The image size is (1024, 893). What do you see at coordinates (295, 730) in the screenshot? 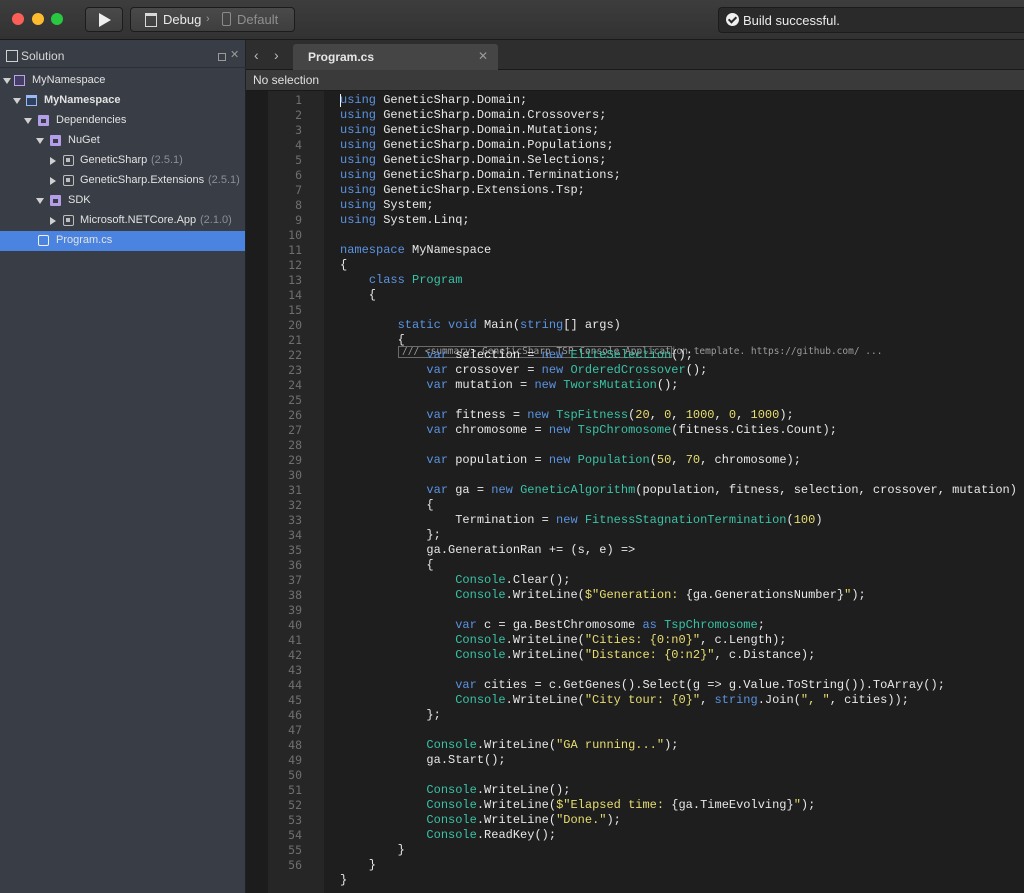
I see `line-number: 47` at bounding box center [295, 730].